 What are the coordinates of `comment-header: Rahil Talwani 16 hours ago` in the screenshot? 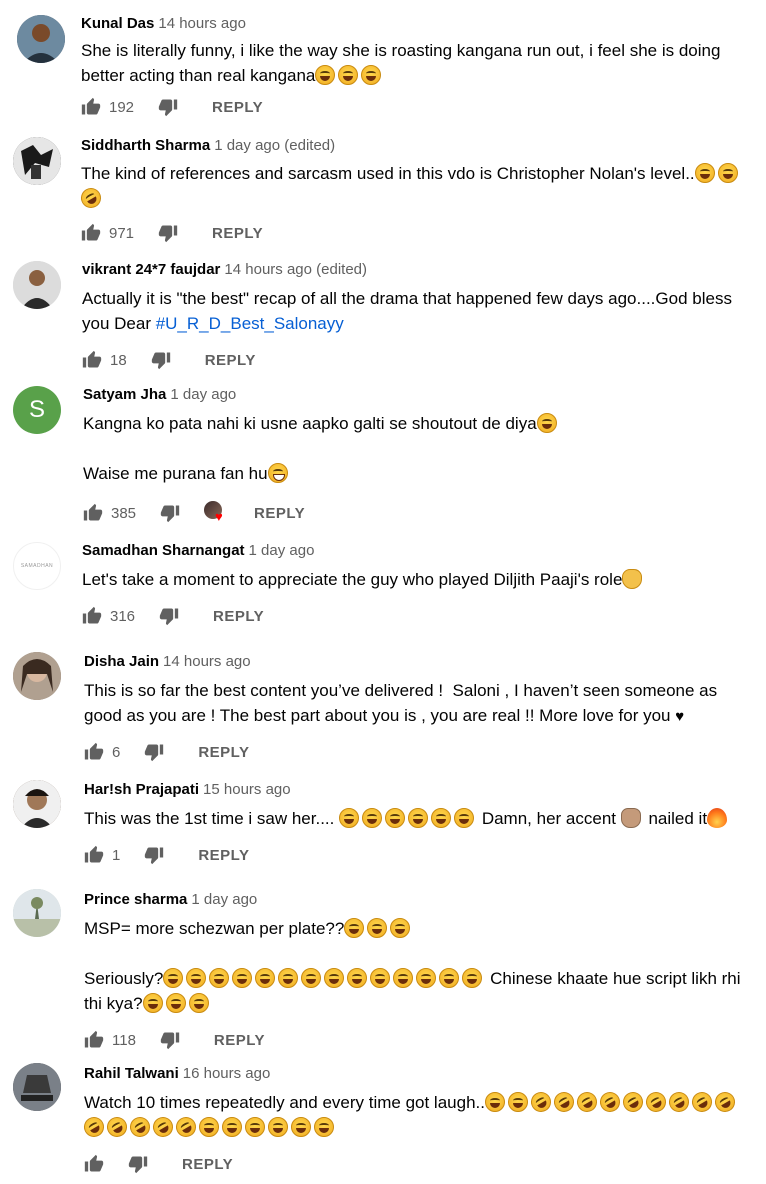 It's located at (177, 1073).